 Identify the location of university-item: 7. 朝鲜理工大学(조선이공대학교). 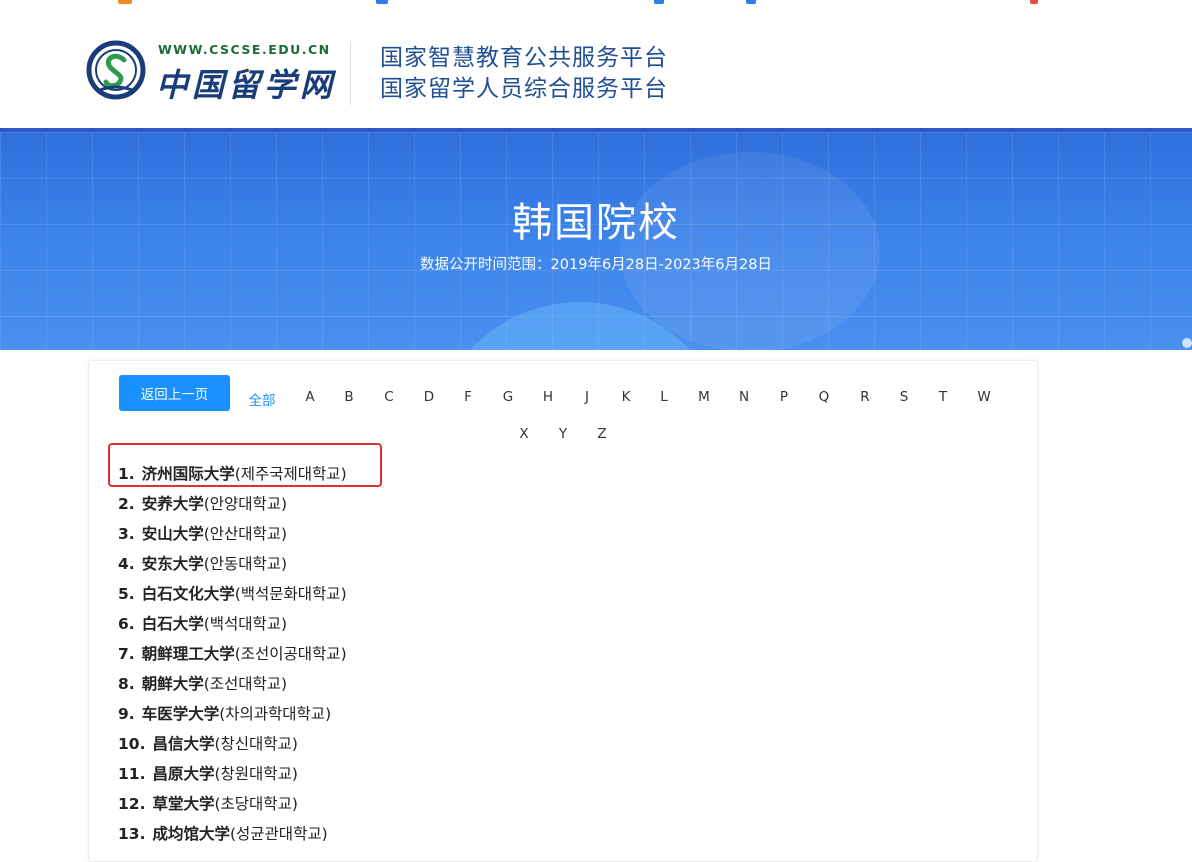
(232, 654).